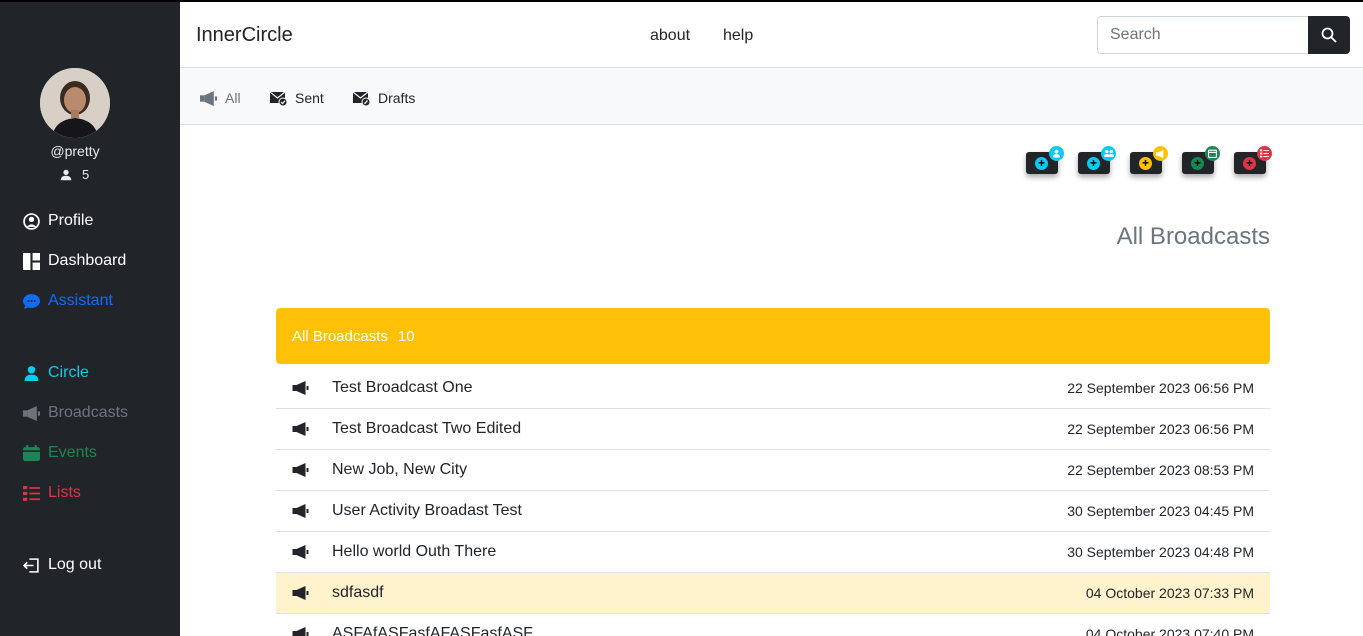  I want to click on broadcast-date: 30 September 2023 04:48 PM, so click(1160, 552).